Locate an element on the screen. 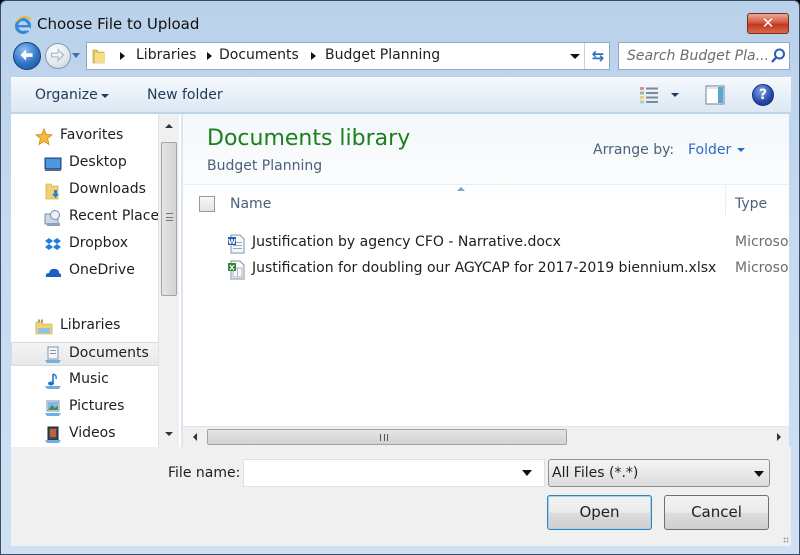 This screenshot has width=800, height=555. sidebar-item-label: Recent Places is located at coordinates (118, 216).